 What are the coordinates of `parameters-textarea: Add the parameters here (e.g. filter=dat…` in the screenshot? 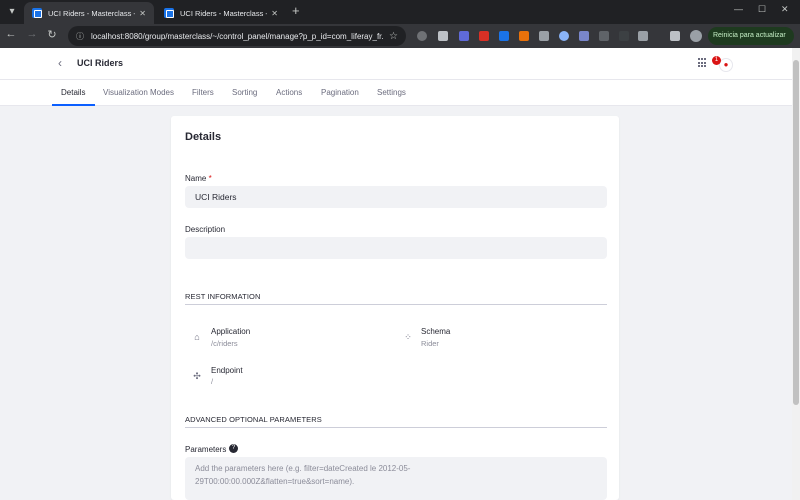 It's located at (396, 478).